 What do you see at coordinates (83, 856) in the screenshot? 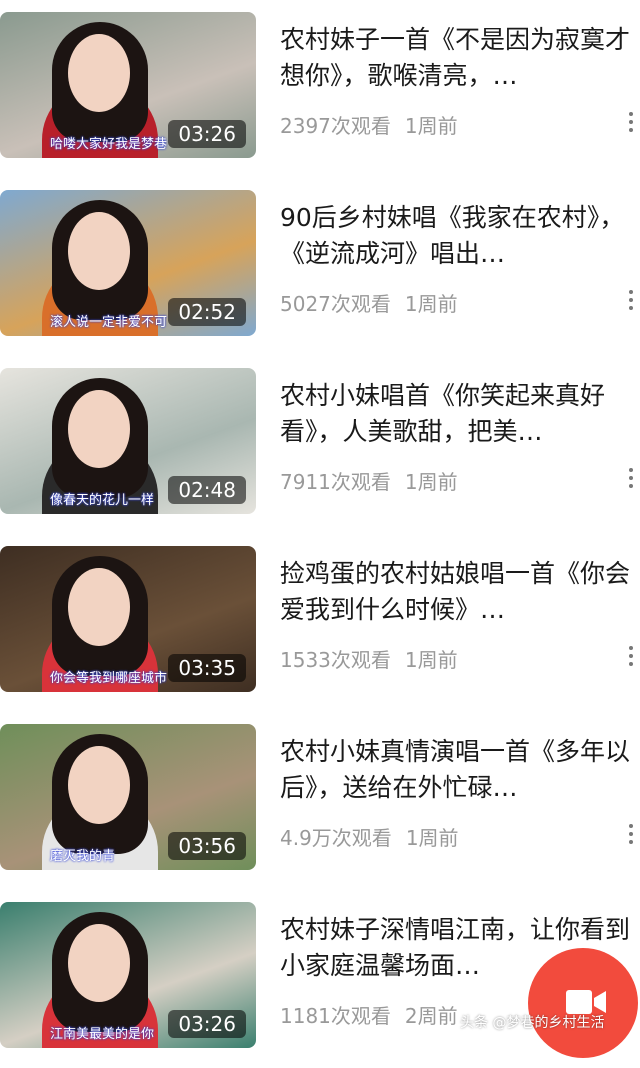
I see `thumbnail-caption: 磨灭我的青` at bounding box center [83, 856].